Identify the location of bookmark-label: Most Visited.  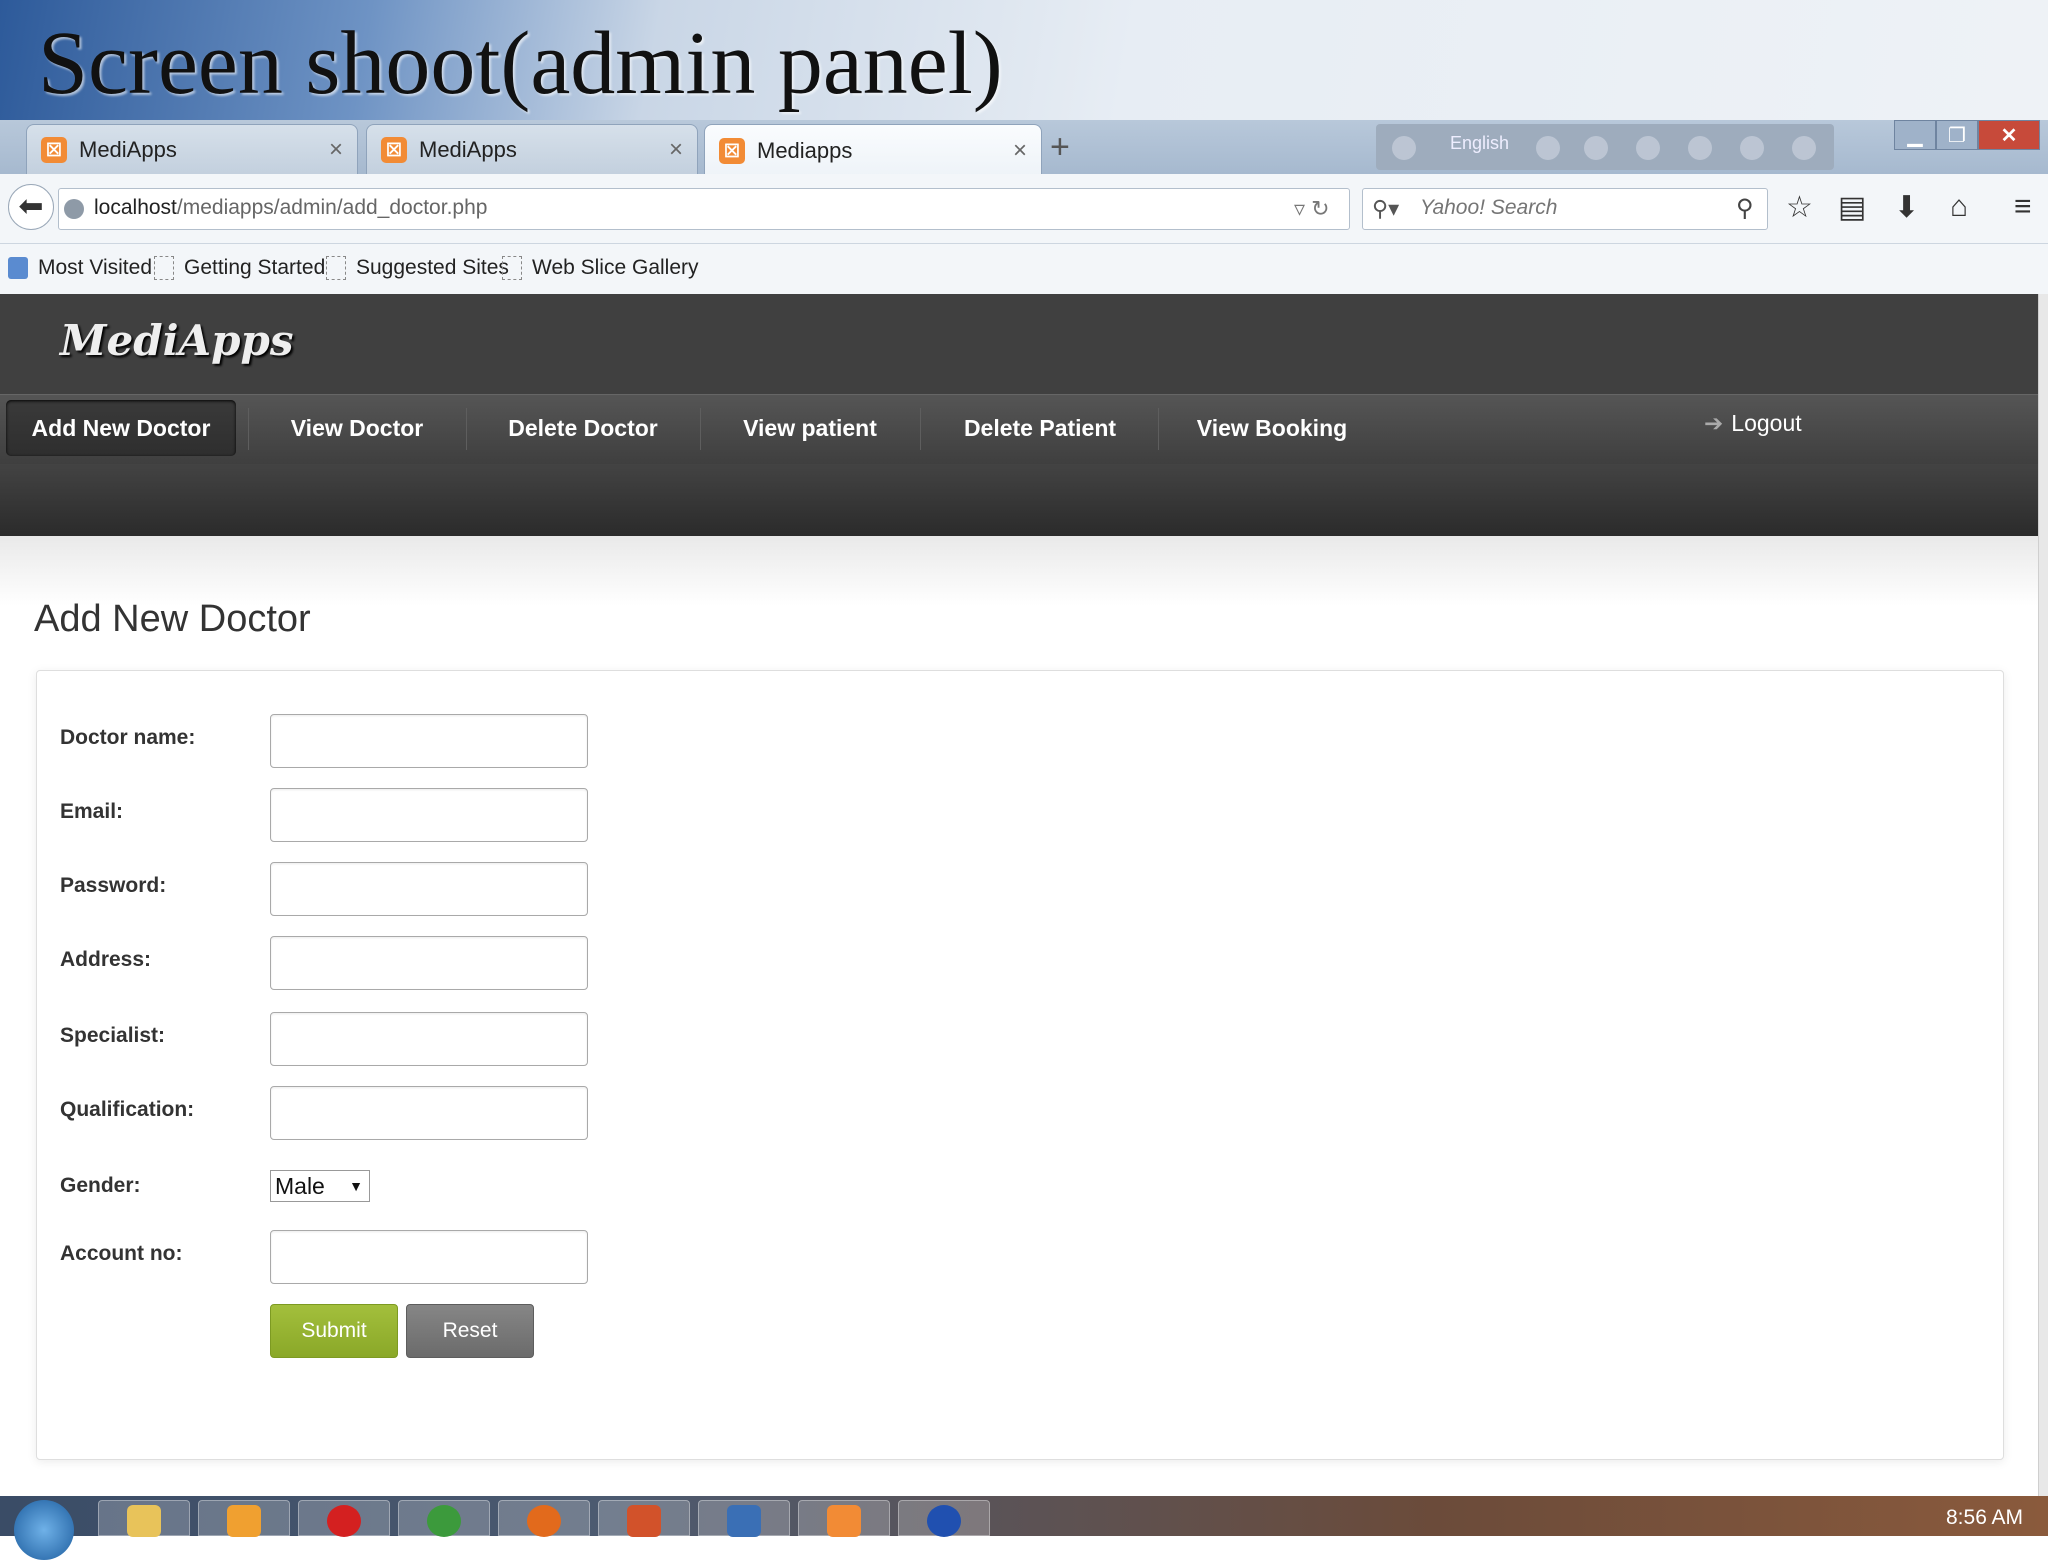
(95, 267).